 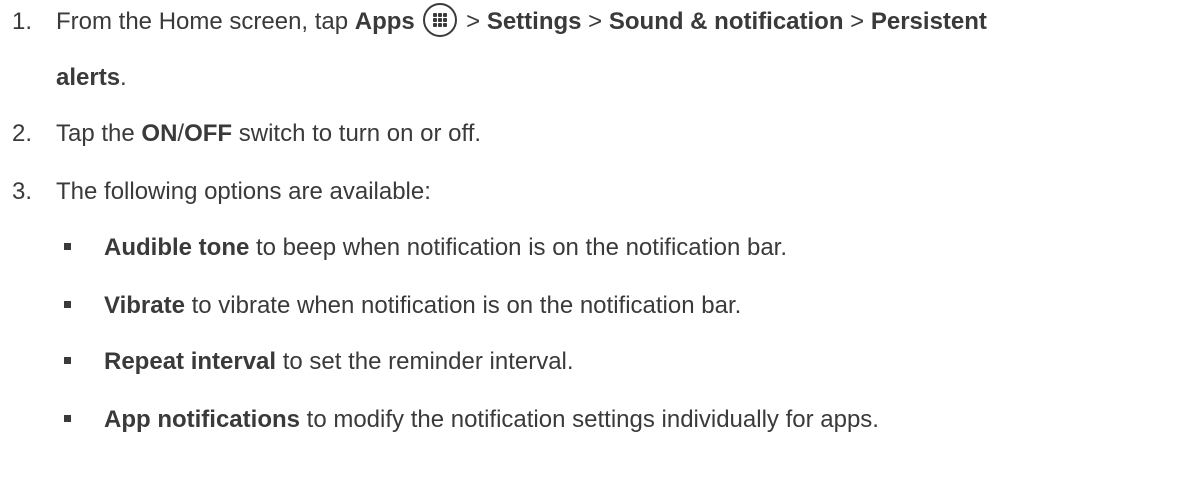 What do you see at coordinates (22, 191) in the screenshot?
I see `step-number: 3.` at bounding box center [22, 191].